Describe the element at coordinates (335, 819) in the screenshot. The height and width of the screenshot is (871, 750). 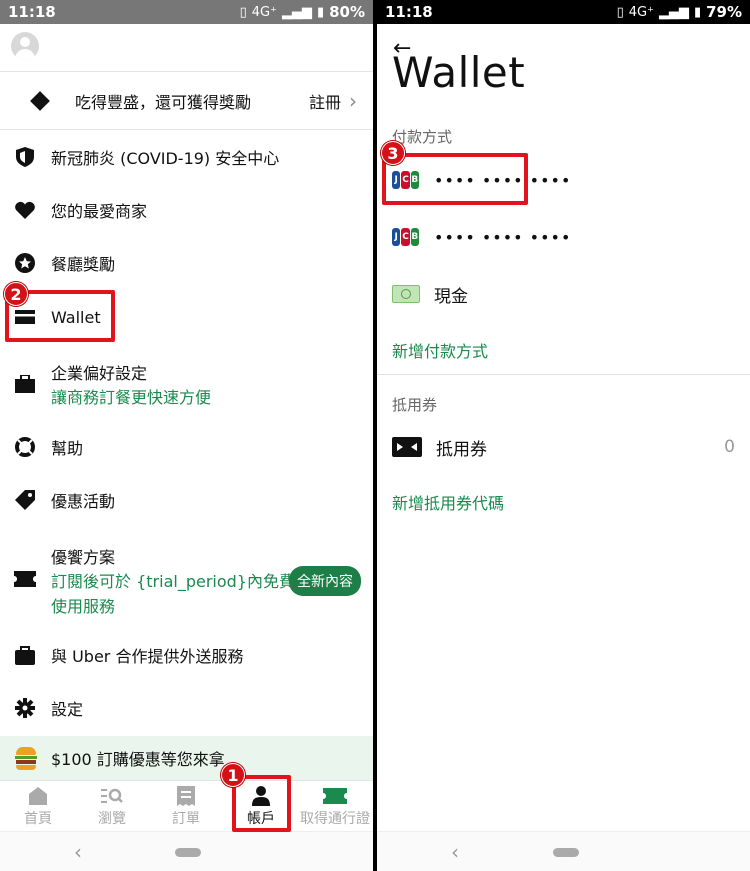
I see `tab-label: 取得通行證` at that location.